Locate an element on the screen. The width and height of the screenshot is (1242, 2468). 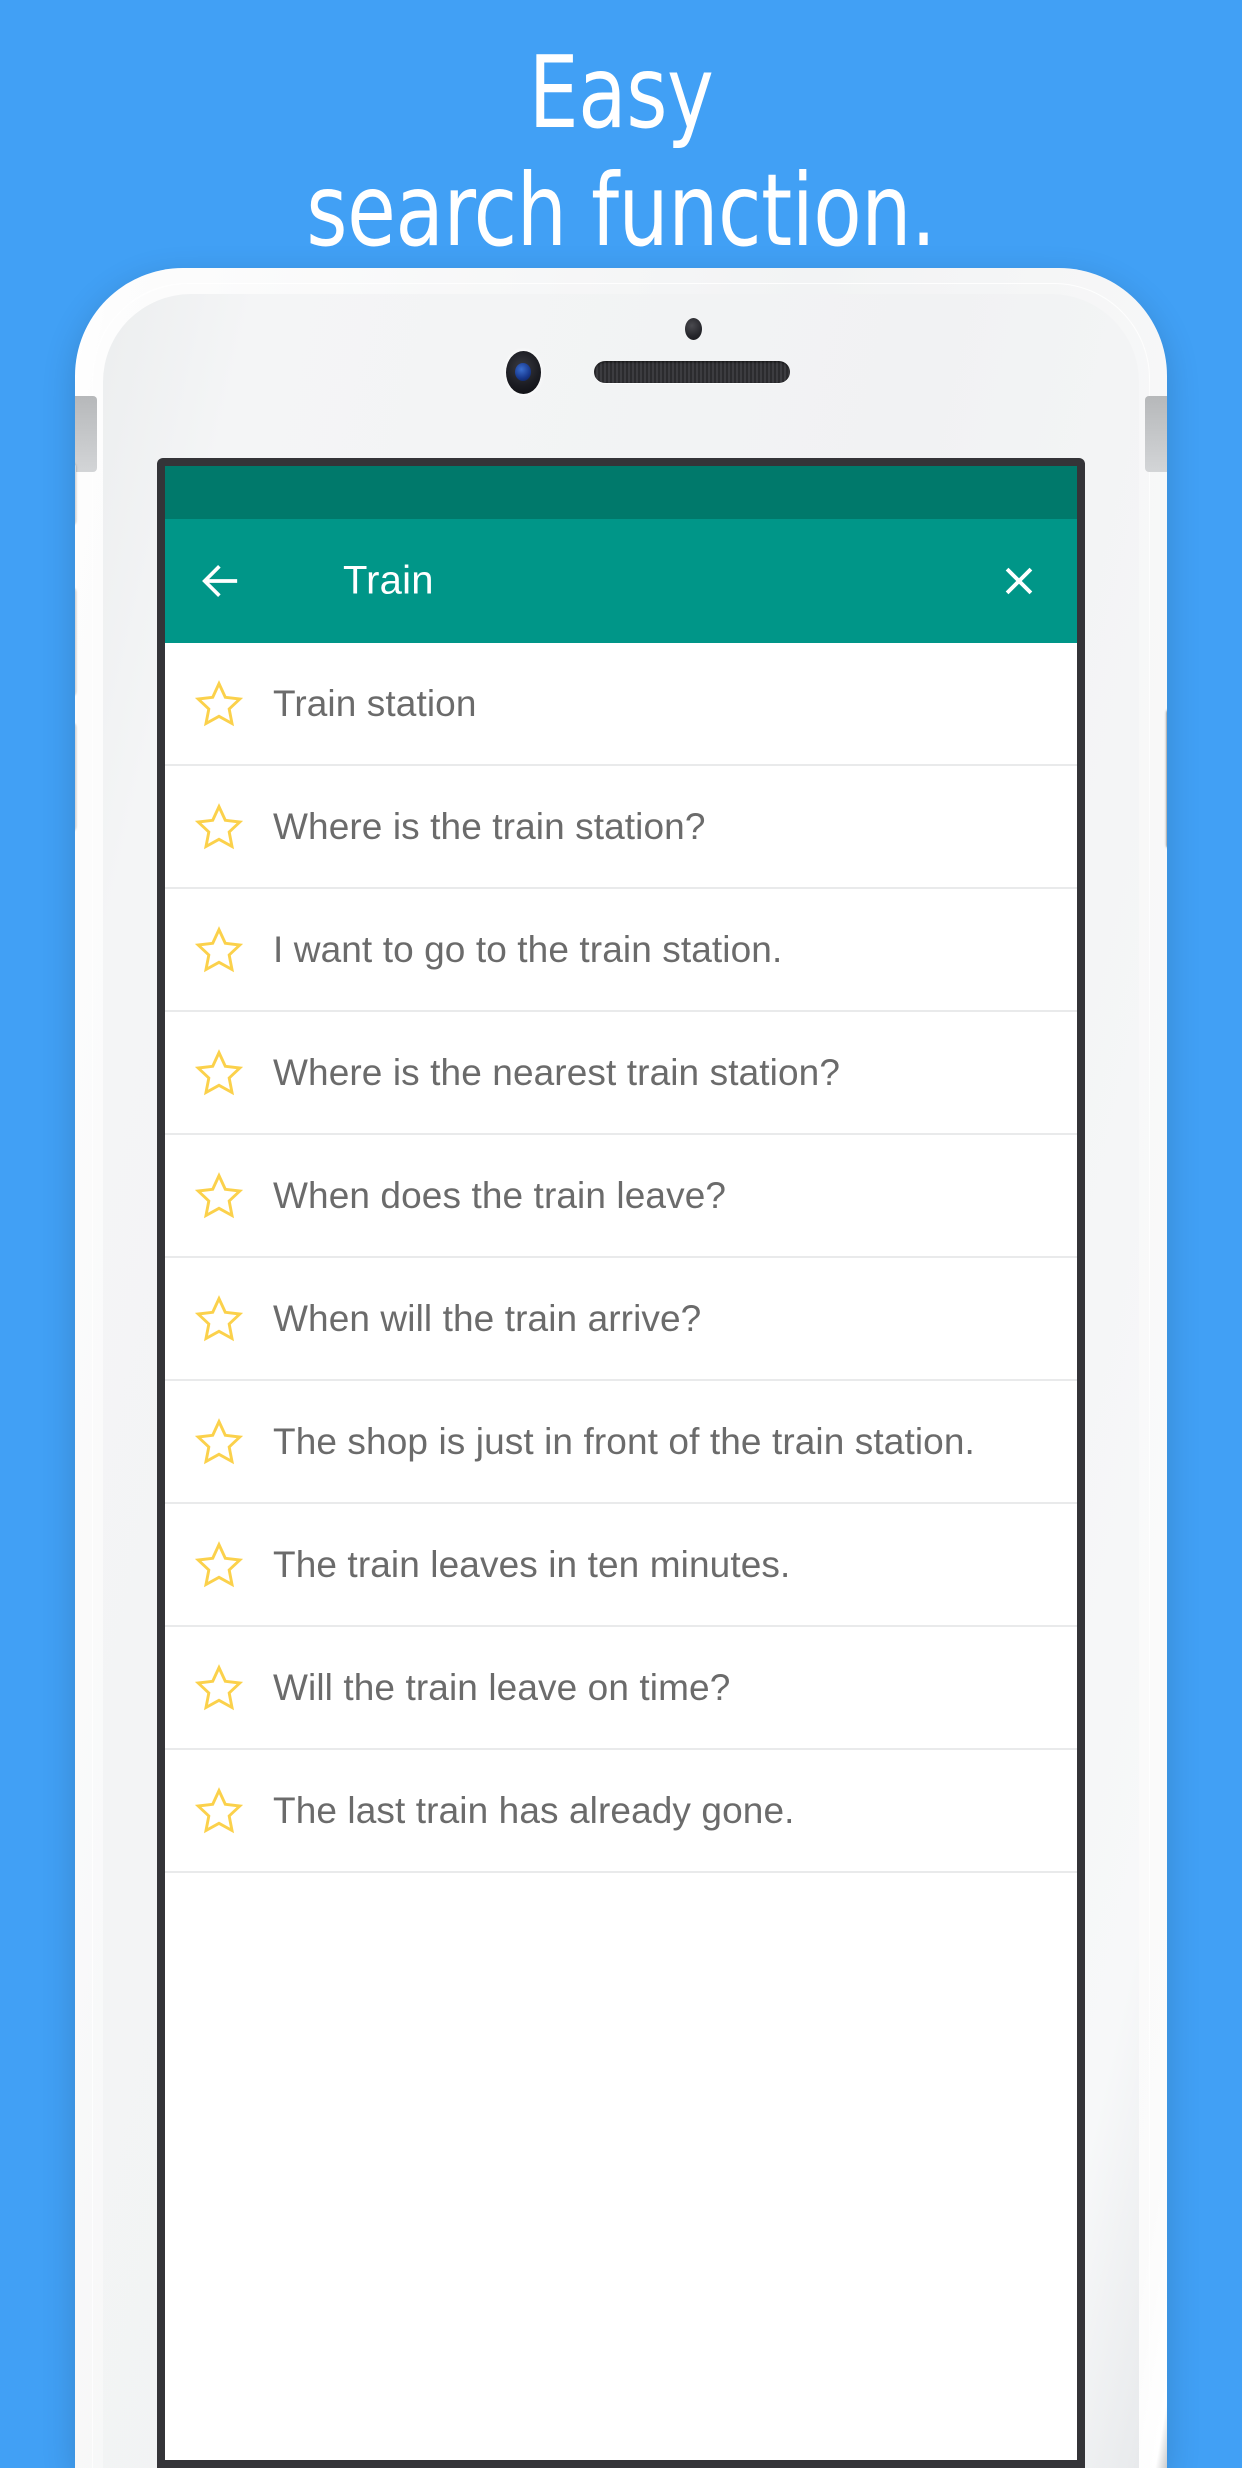
app-bar: Train is located at coordinates (621, 581).